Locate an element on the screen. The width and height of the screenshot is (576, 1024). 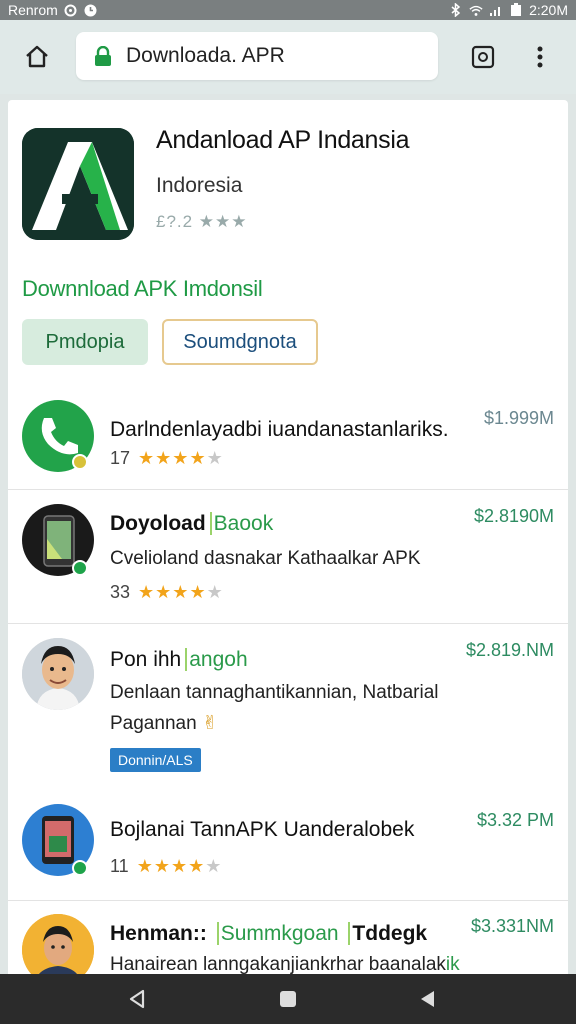
battery-icon is located at coordinates (516, 10).